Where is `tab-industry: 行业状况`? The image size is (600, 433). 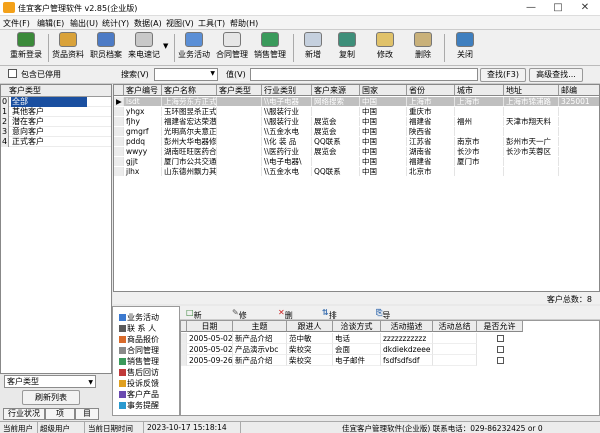
tab-industry: 行业状况 is located at coordinates (24, 414).